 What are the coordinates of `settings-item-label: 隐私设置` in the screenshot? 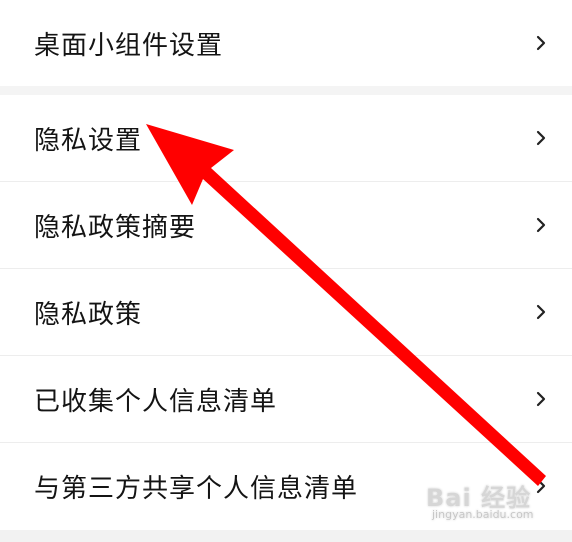 It's located at (88, 140).